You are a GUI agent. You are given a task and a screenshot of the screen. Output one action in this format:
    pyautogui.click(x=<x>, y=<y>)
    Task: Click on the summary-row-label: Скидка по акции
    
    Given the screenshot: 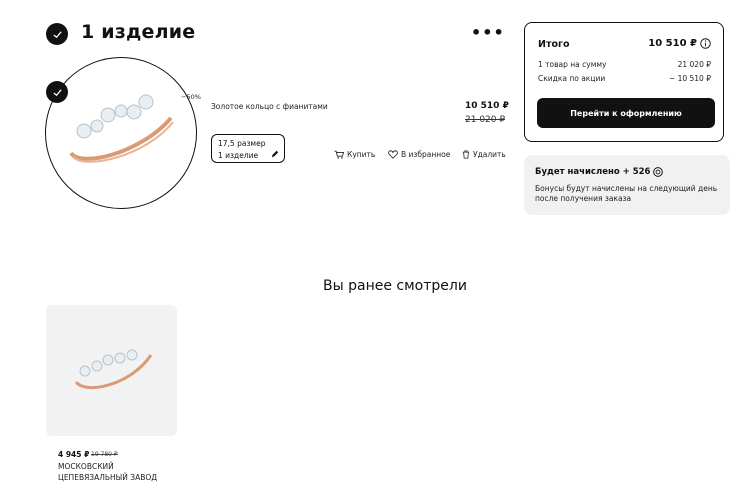 What is the action you would take?
    pyautogui.click(x=572, y=78)
    